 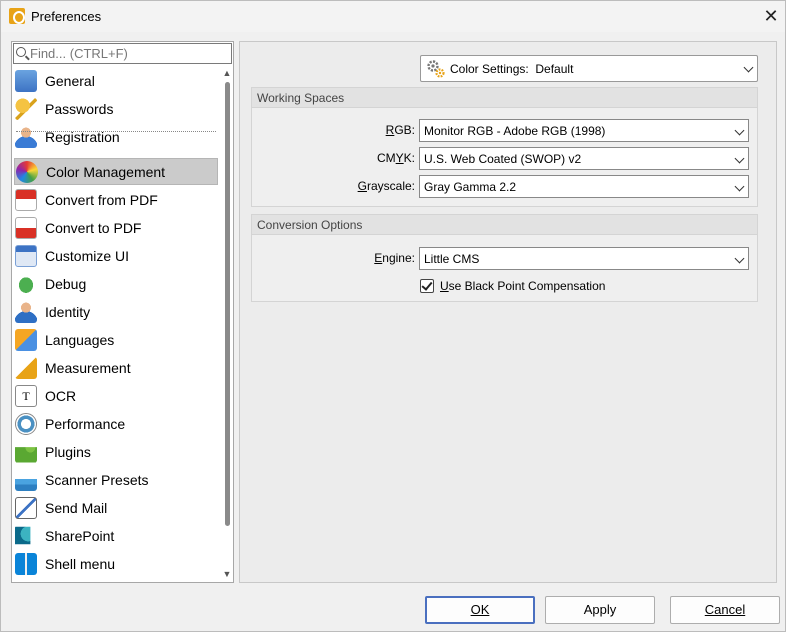 What do you see at coordinates (452, 259) in the screenshot?
I see `engine-value: Little CMS` at bounding box center [452, 259].